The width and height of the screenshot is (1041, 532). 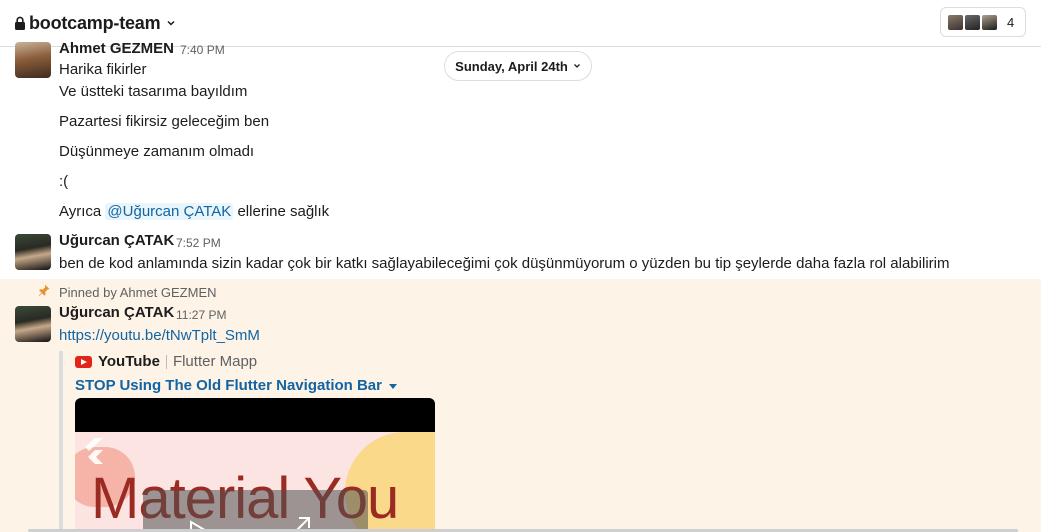 I want to click on user-mention: @Uğurcan ÇATAK, so click(x=169, y=211).